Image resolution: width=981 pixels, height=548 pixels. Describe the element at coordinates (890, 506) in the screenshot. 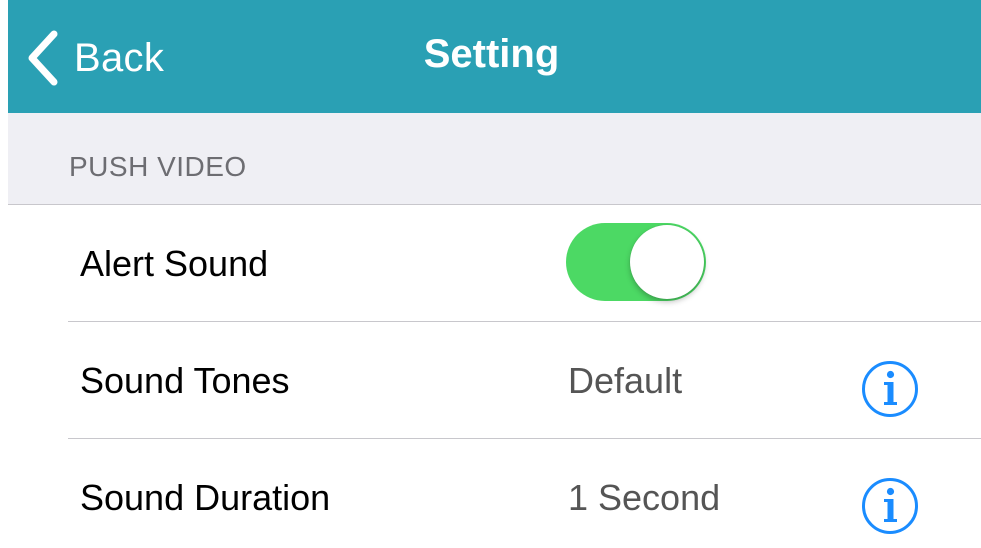

I see `sound-duration-info-icon` at that location.